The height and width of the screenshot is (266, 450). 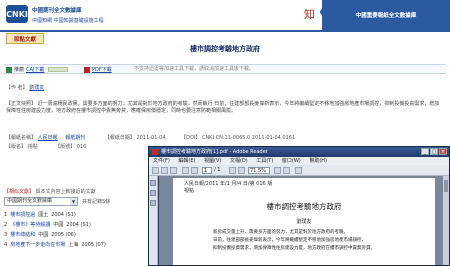 What do you see at coordinates (194, 170) in the screenshot?
I see `next-page-icon` at bounding box center [194, 170].